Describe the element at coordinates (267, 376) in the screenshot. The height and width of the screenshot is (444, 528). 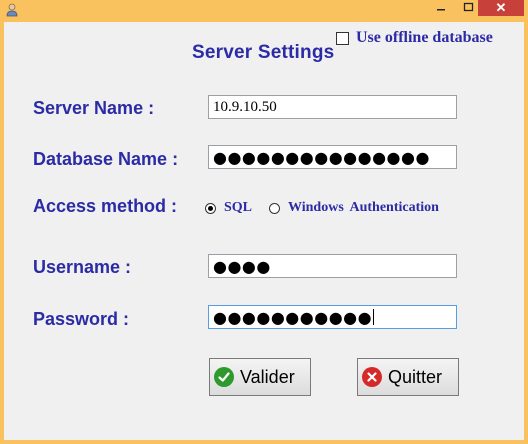
I see `validate-button-label: Valider` at that location.